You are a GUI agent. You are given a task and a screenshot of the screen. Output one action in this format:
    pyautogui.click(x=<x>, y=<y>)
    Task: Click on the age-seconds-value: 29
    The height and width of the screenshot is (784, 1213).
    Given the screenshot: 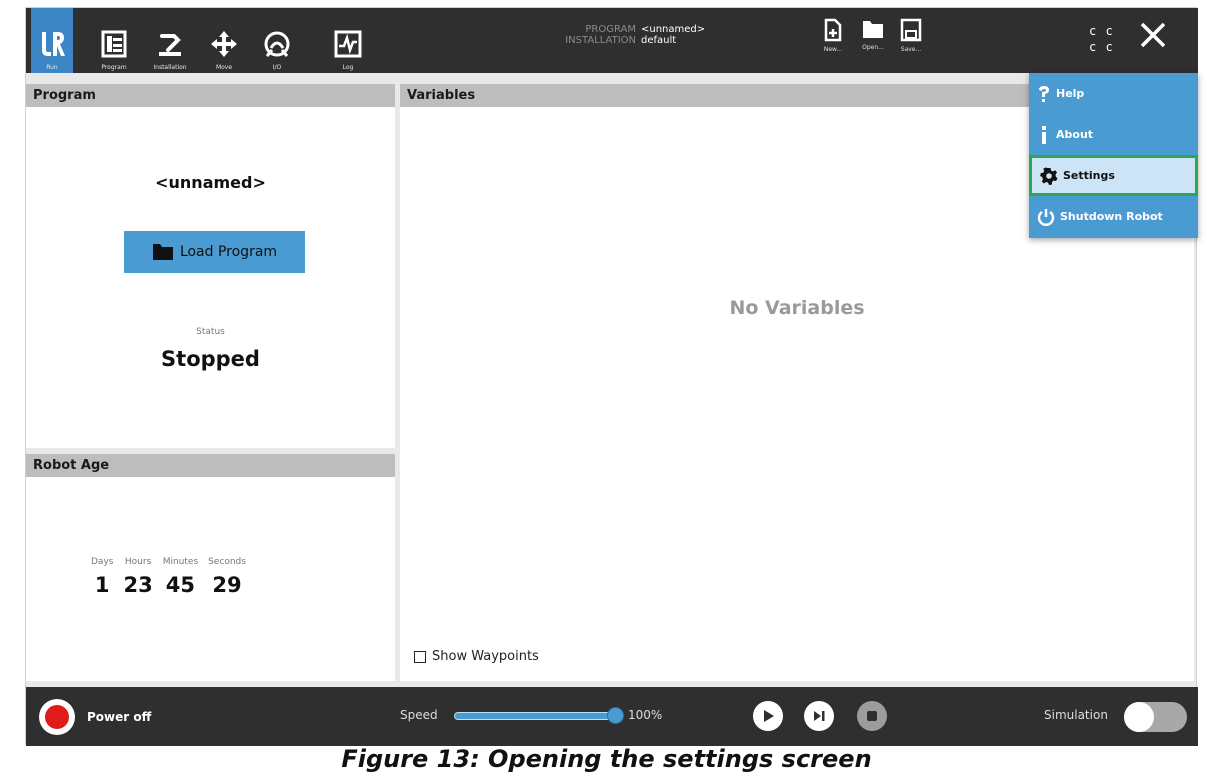 What is the action you would take?
    pyautogui.click(x=227, y=585)
    